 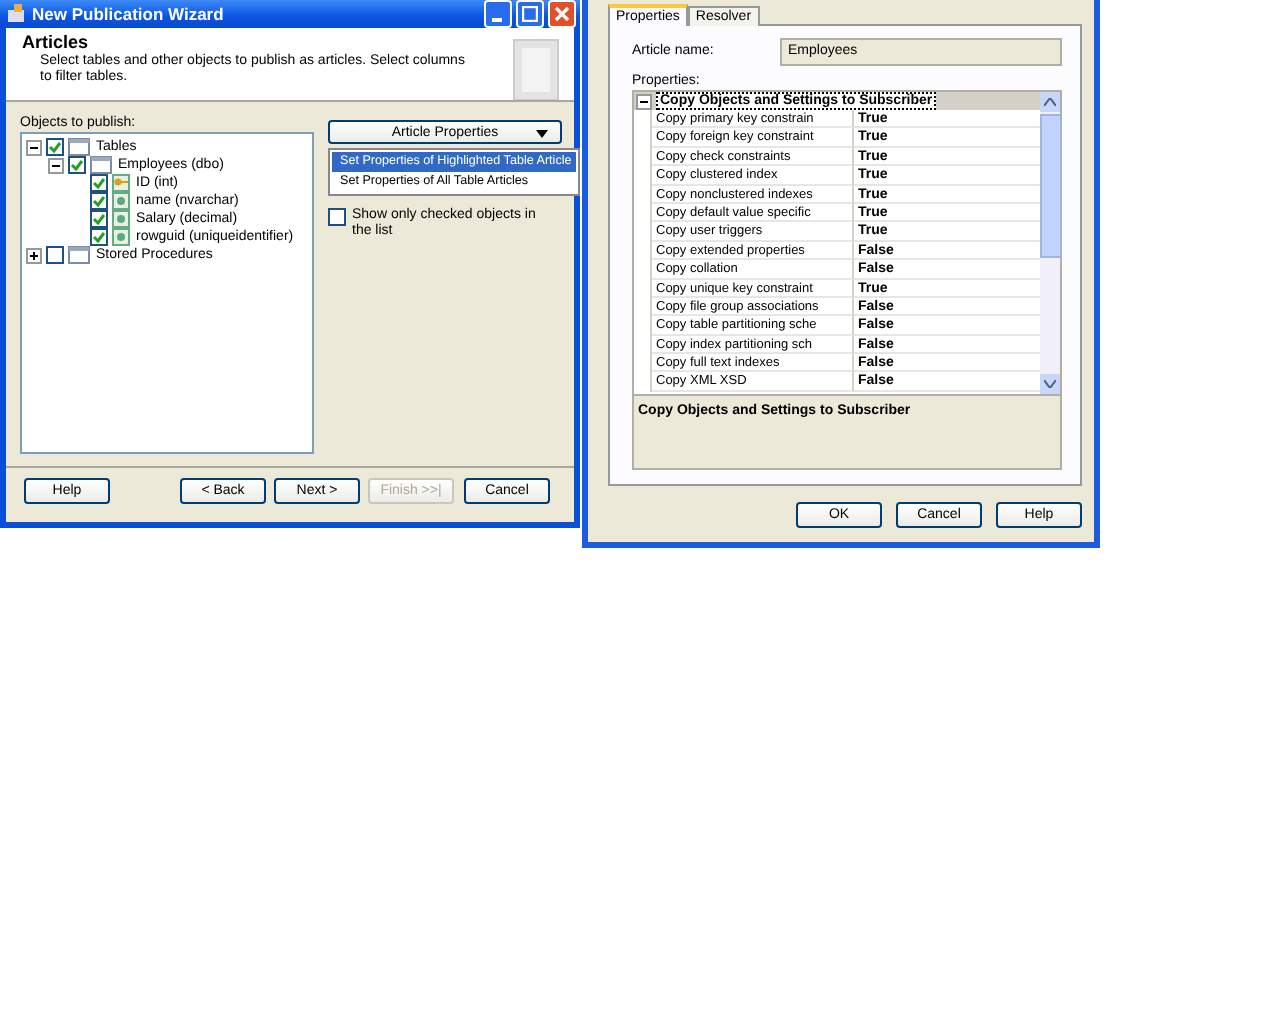 What do you see at coordinates (542, 134) in the screenshot?
I see `caret-icon` at bounding box center [542, 134].